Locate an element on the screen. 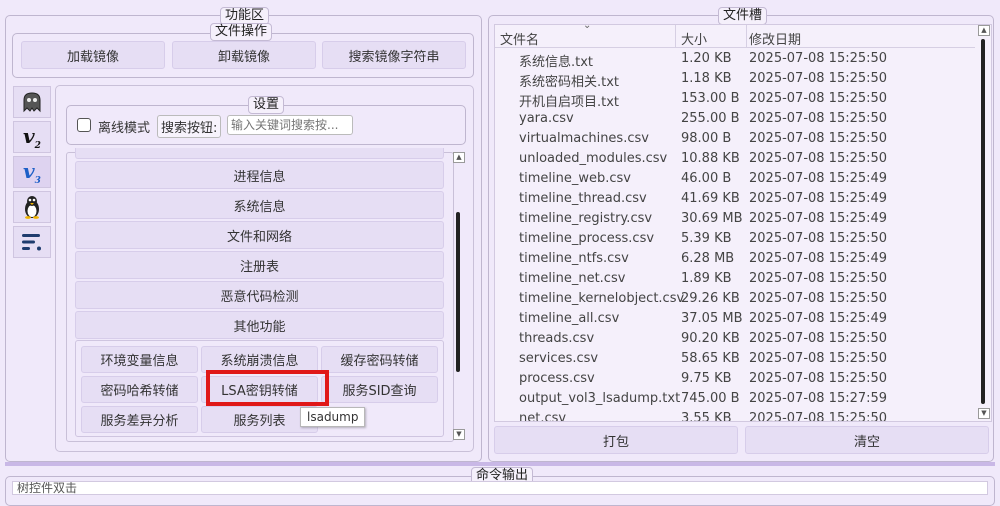 The image size is (1000, 506). category-files-network: 文件和网络 is located at coordinates (259, 235).